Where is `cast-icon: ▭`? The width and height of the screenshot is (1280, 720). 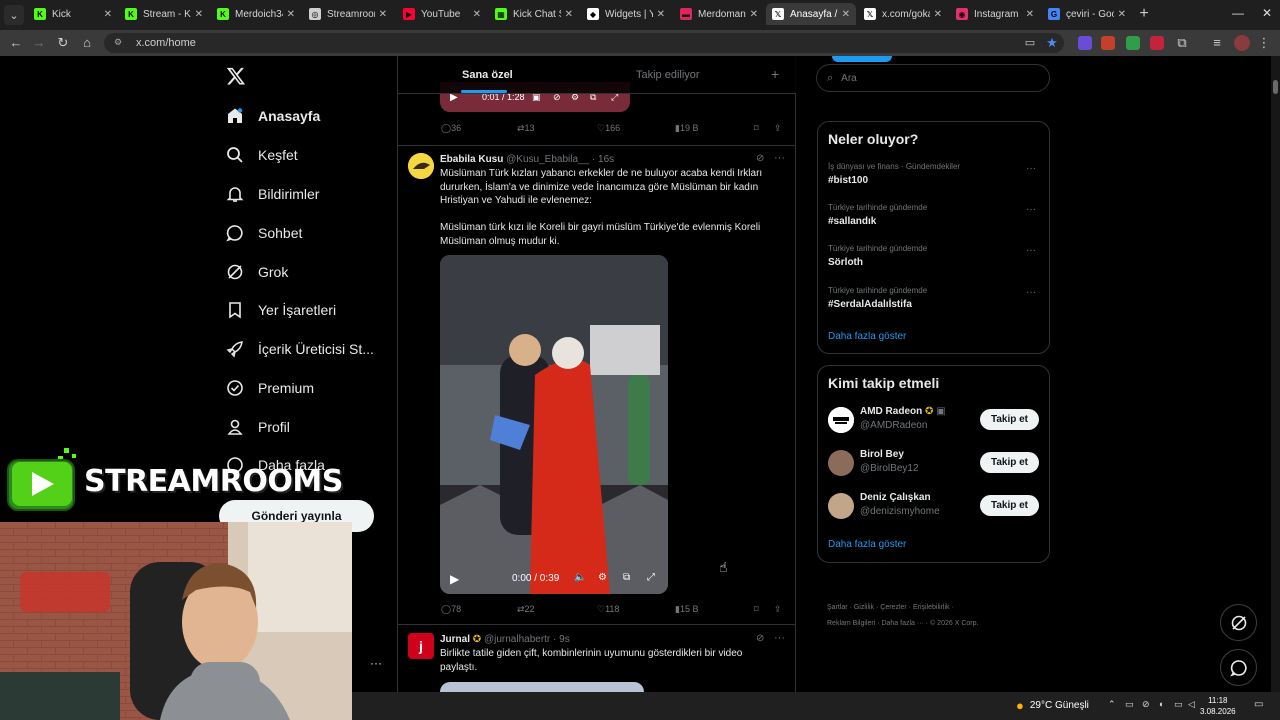 cast-icon: ▭ is located at coordinates (1030, 43).